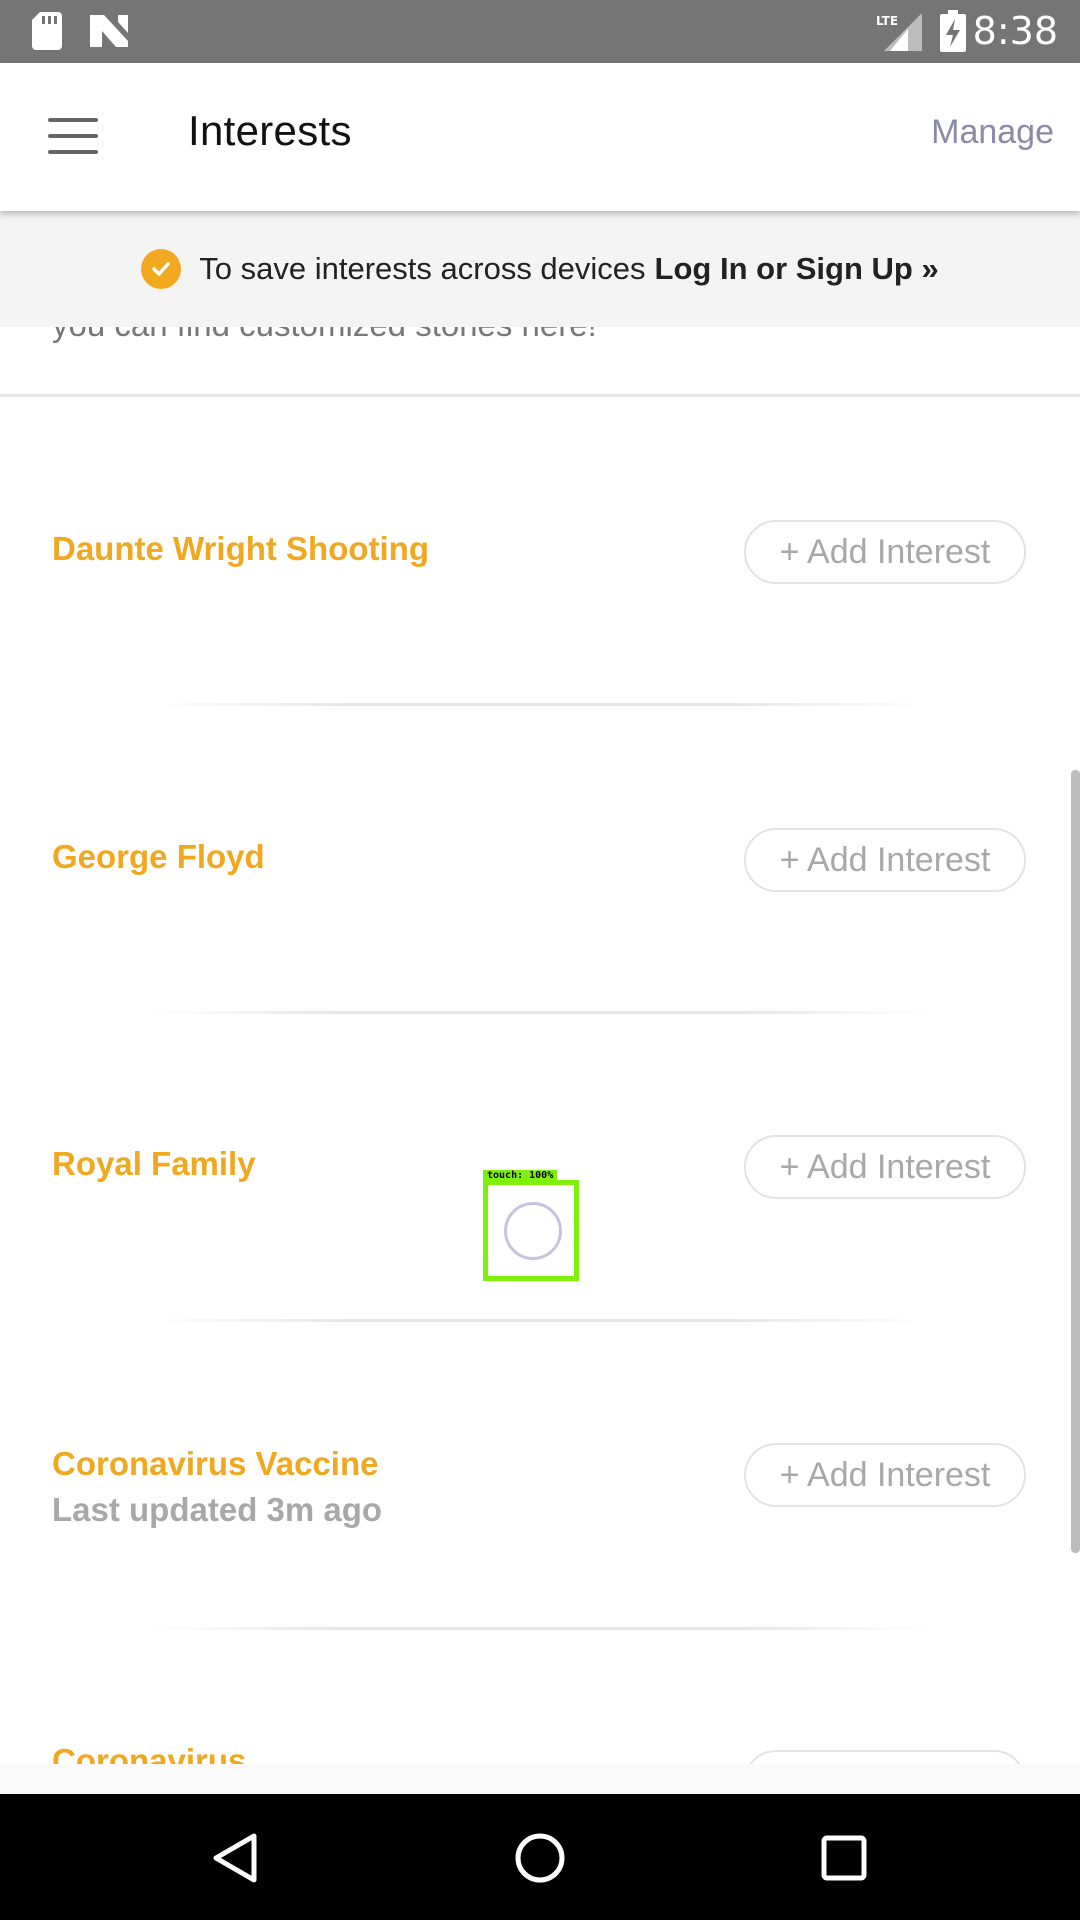 The height and width of the screenshot is (1920, 1080). I want to click on back-icon, so click(236, 1858).